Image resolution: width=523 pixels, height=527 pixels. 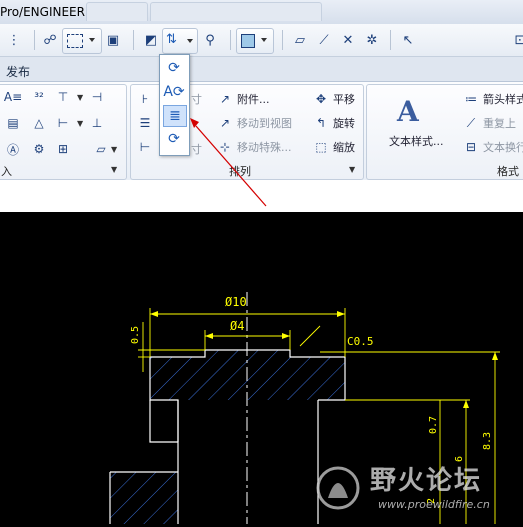 I want to click on flange-hatch-left, so click(x=144, y=498).